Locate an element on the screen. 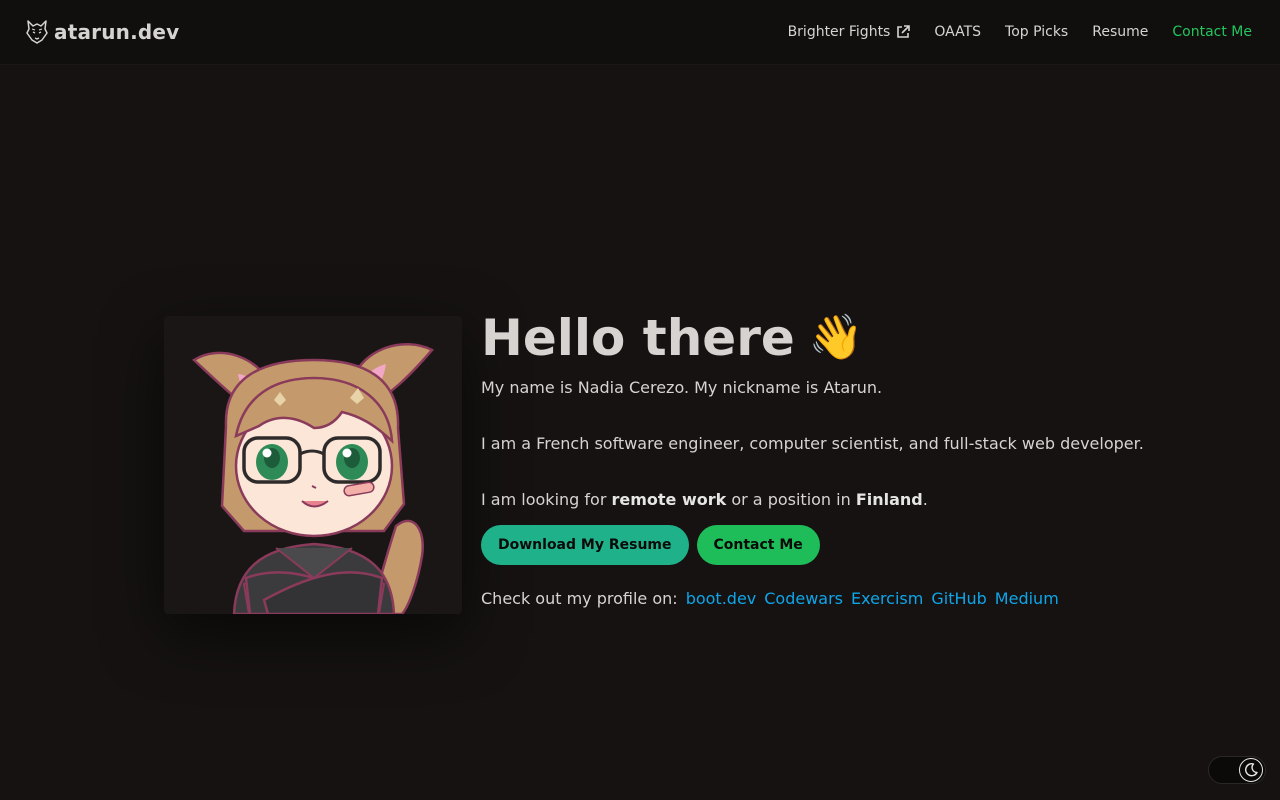 The image size is (1280, 800). profile-link-bootdev: boot.dev is located at coordinates (721, 598).